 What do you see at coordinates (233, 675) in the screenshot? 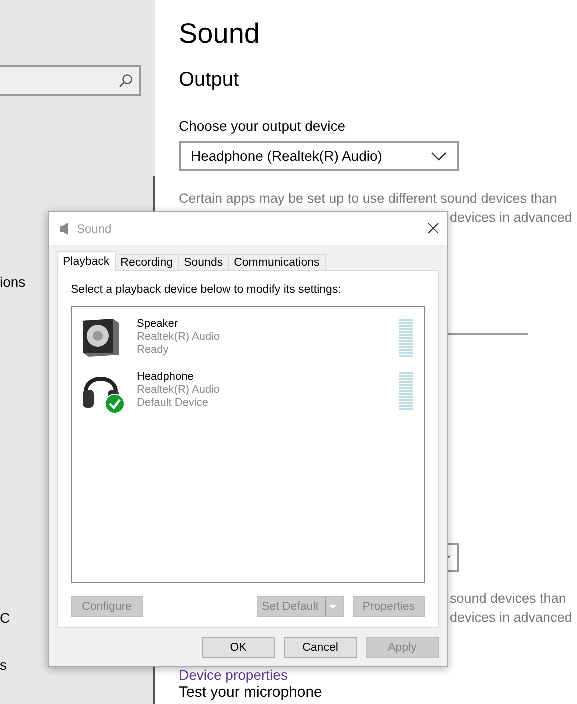
I see `device-properties-link: Device properties` at bounding box center [233, 675].